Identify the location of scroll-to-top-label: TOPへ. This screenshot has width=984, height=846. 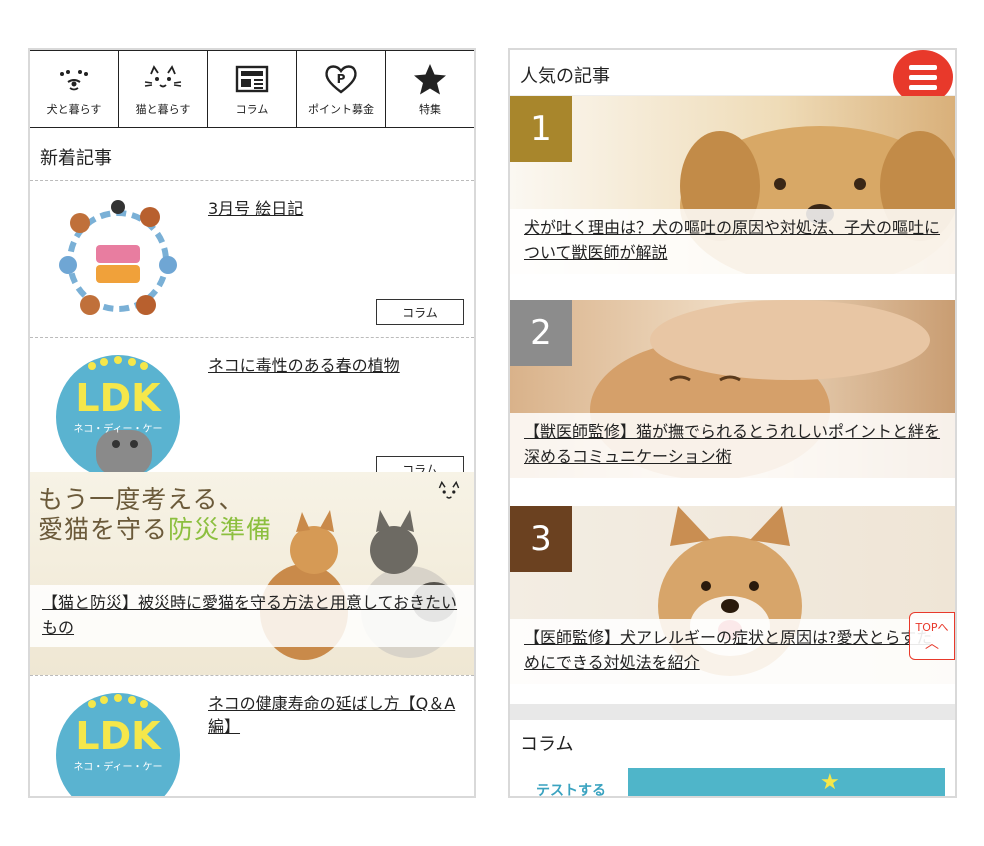
(932, 627).